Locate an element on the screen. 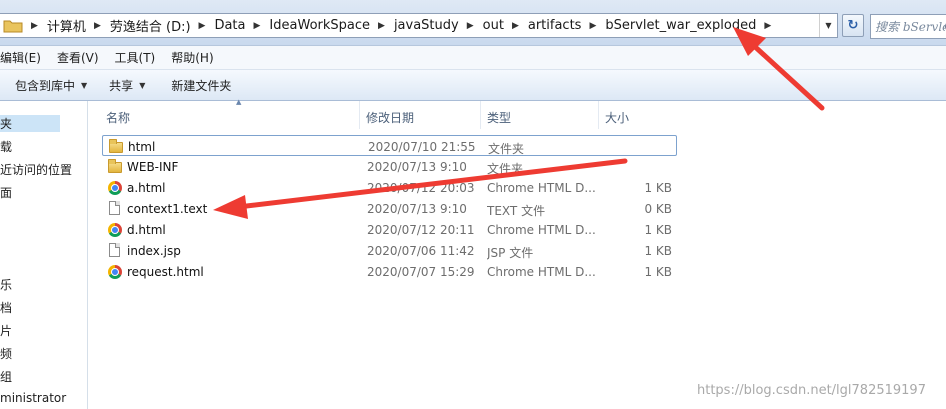  include-in-library-label: 包含到库中 is located at coordinates (45, 85).